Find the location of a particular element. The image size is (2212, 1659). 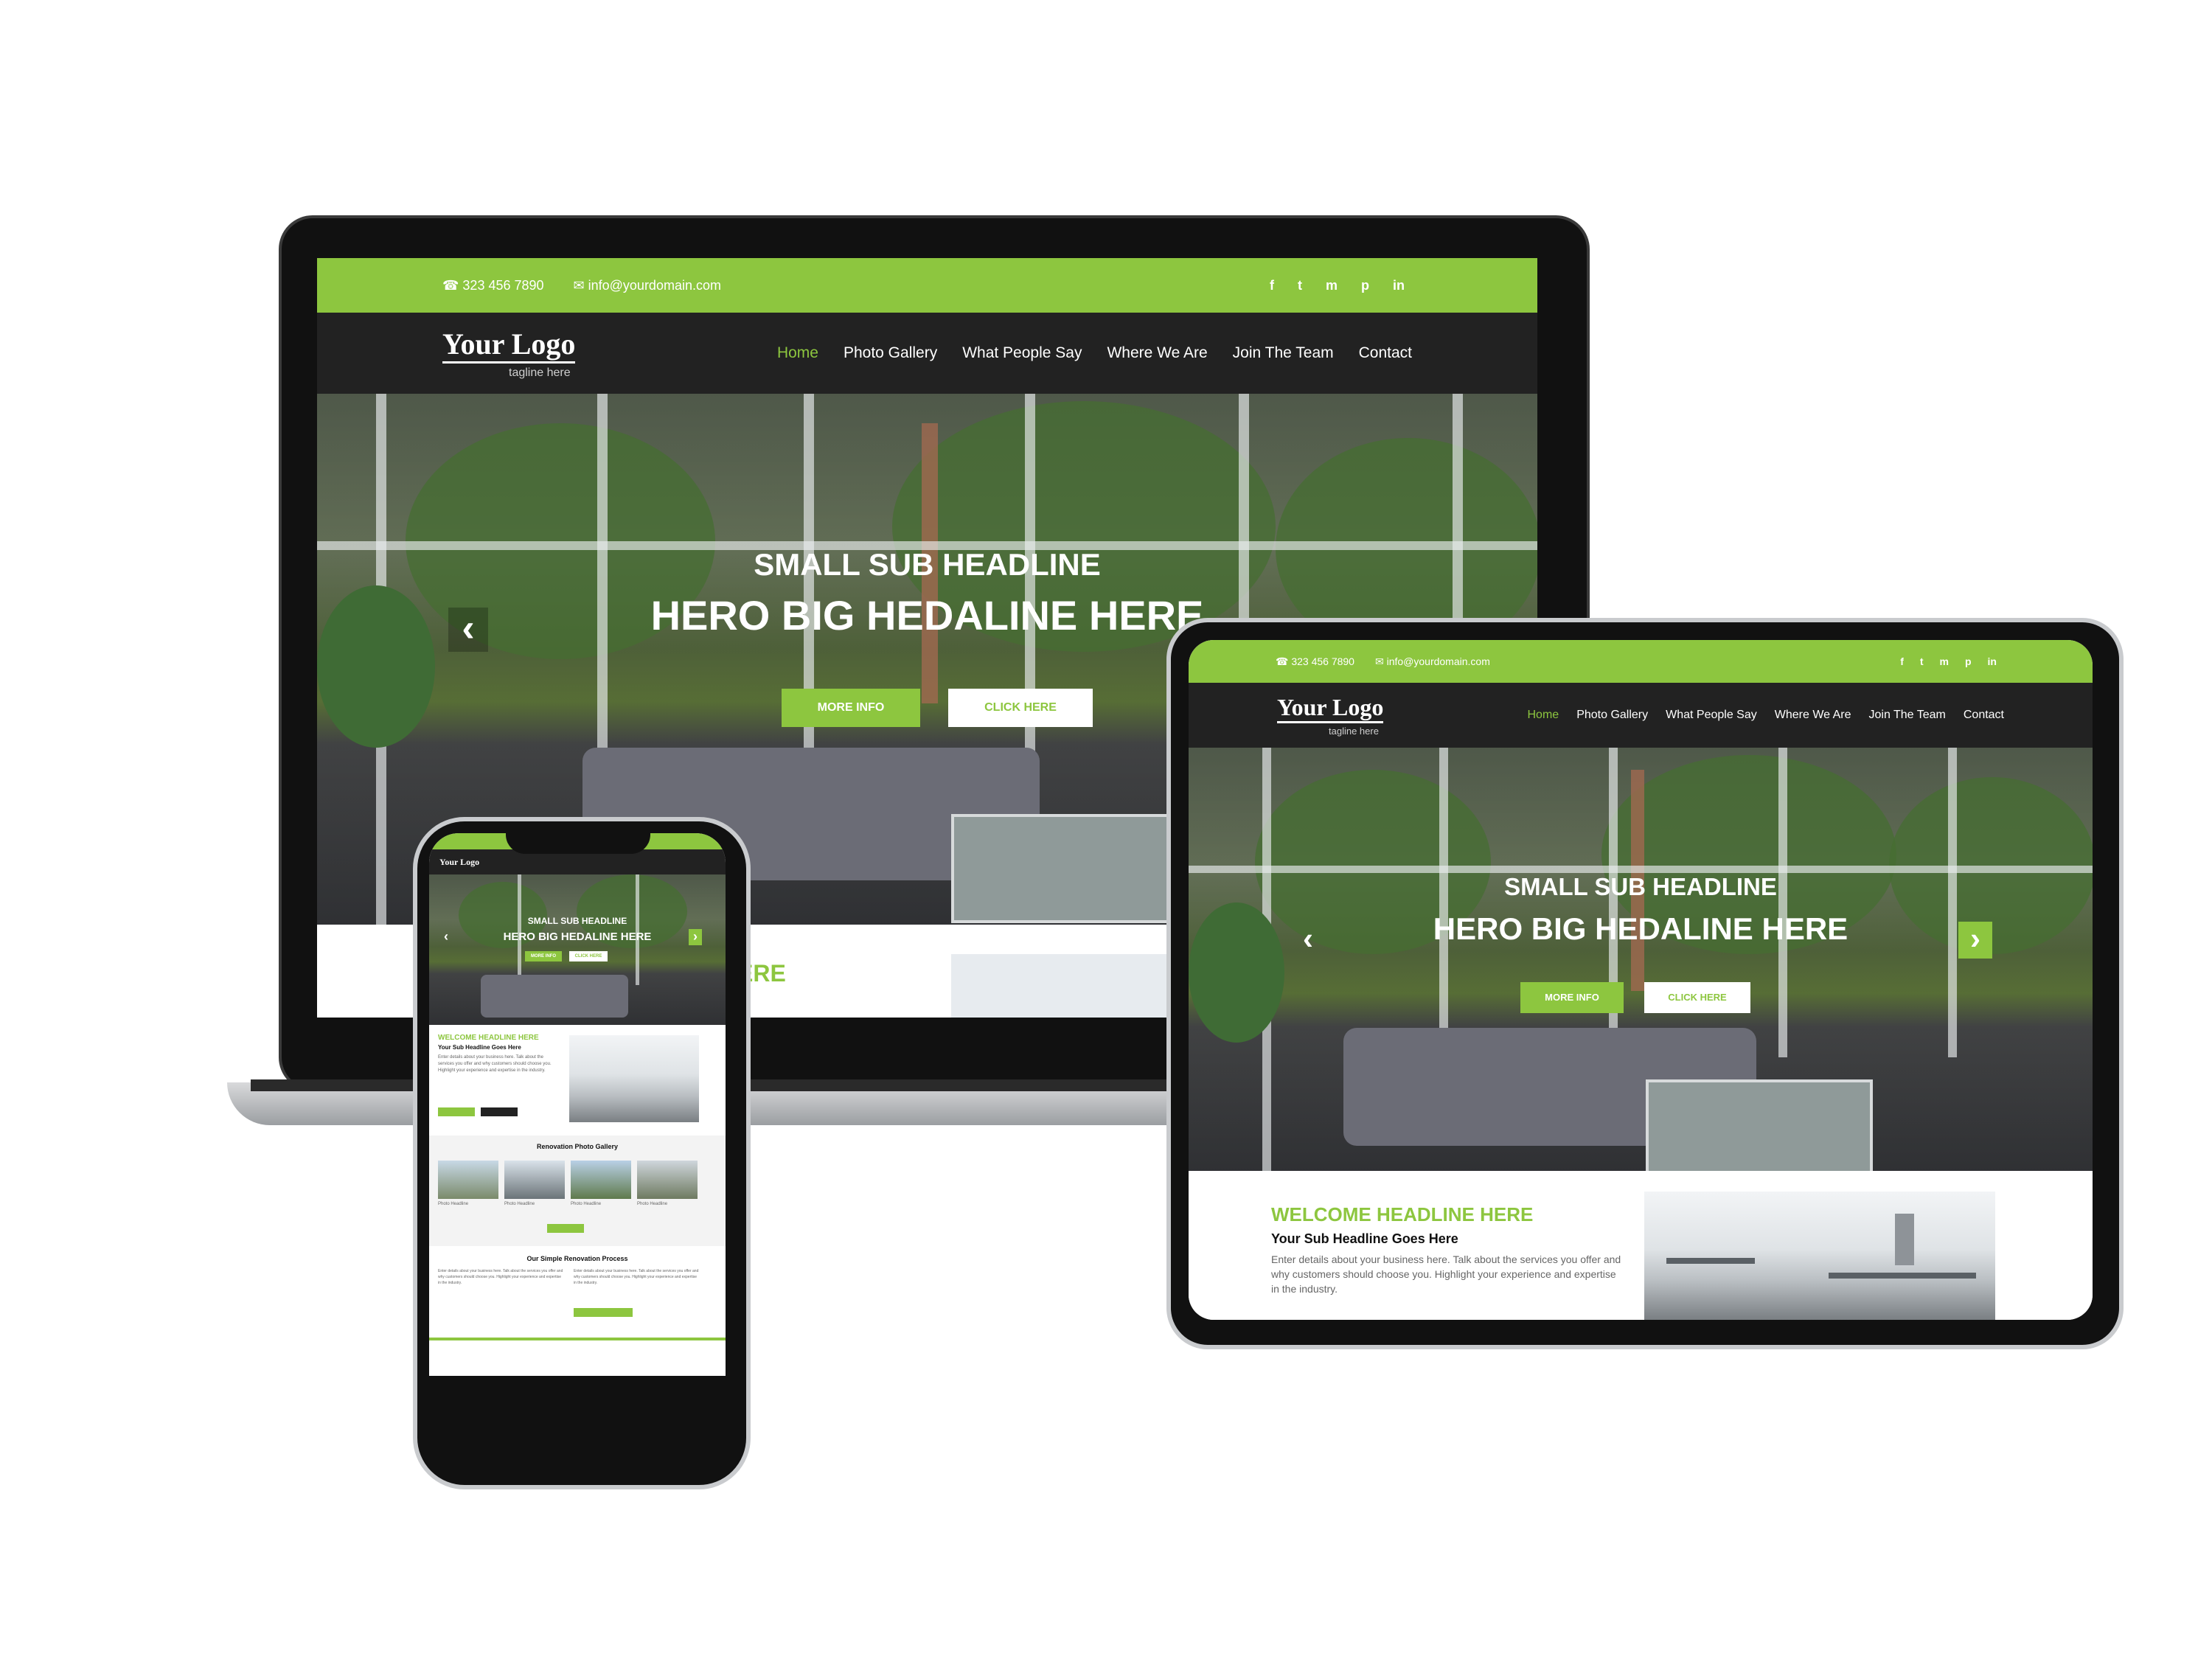

phone-notch is located at coordinates (578, 837).